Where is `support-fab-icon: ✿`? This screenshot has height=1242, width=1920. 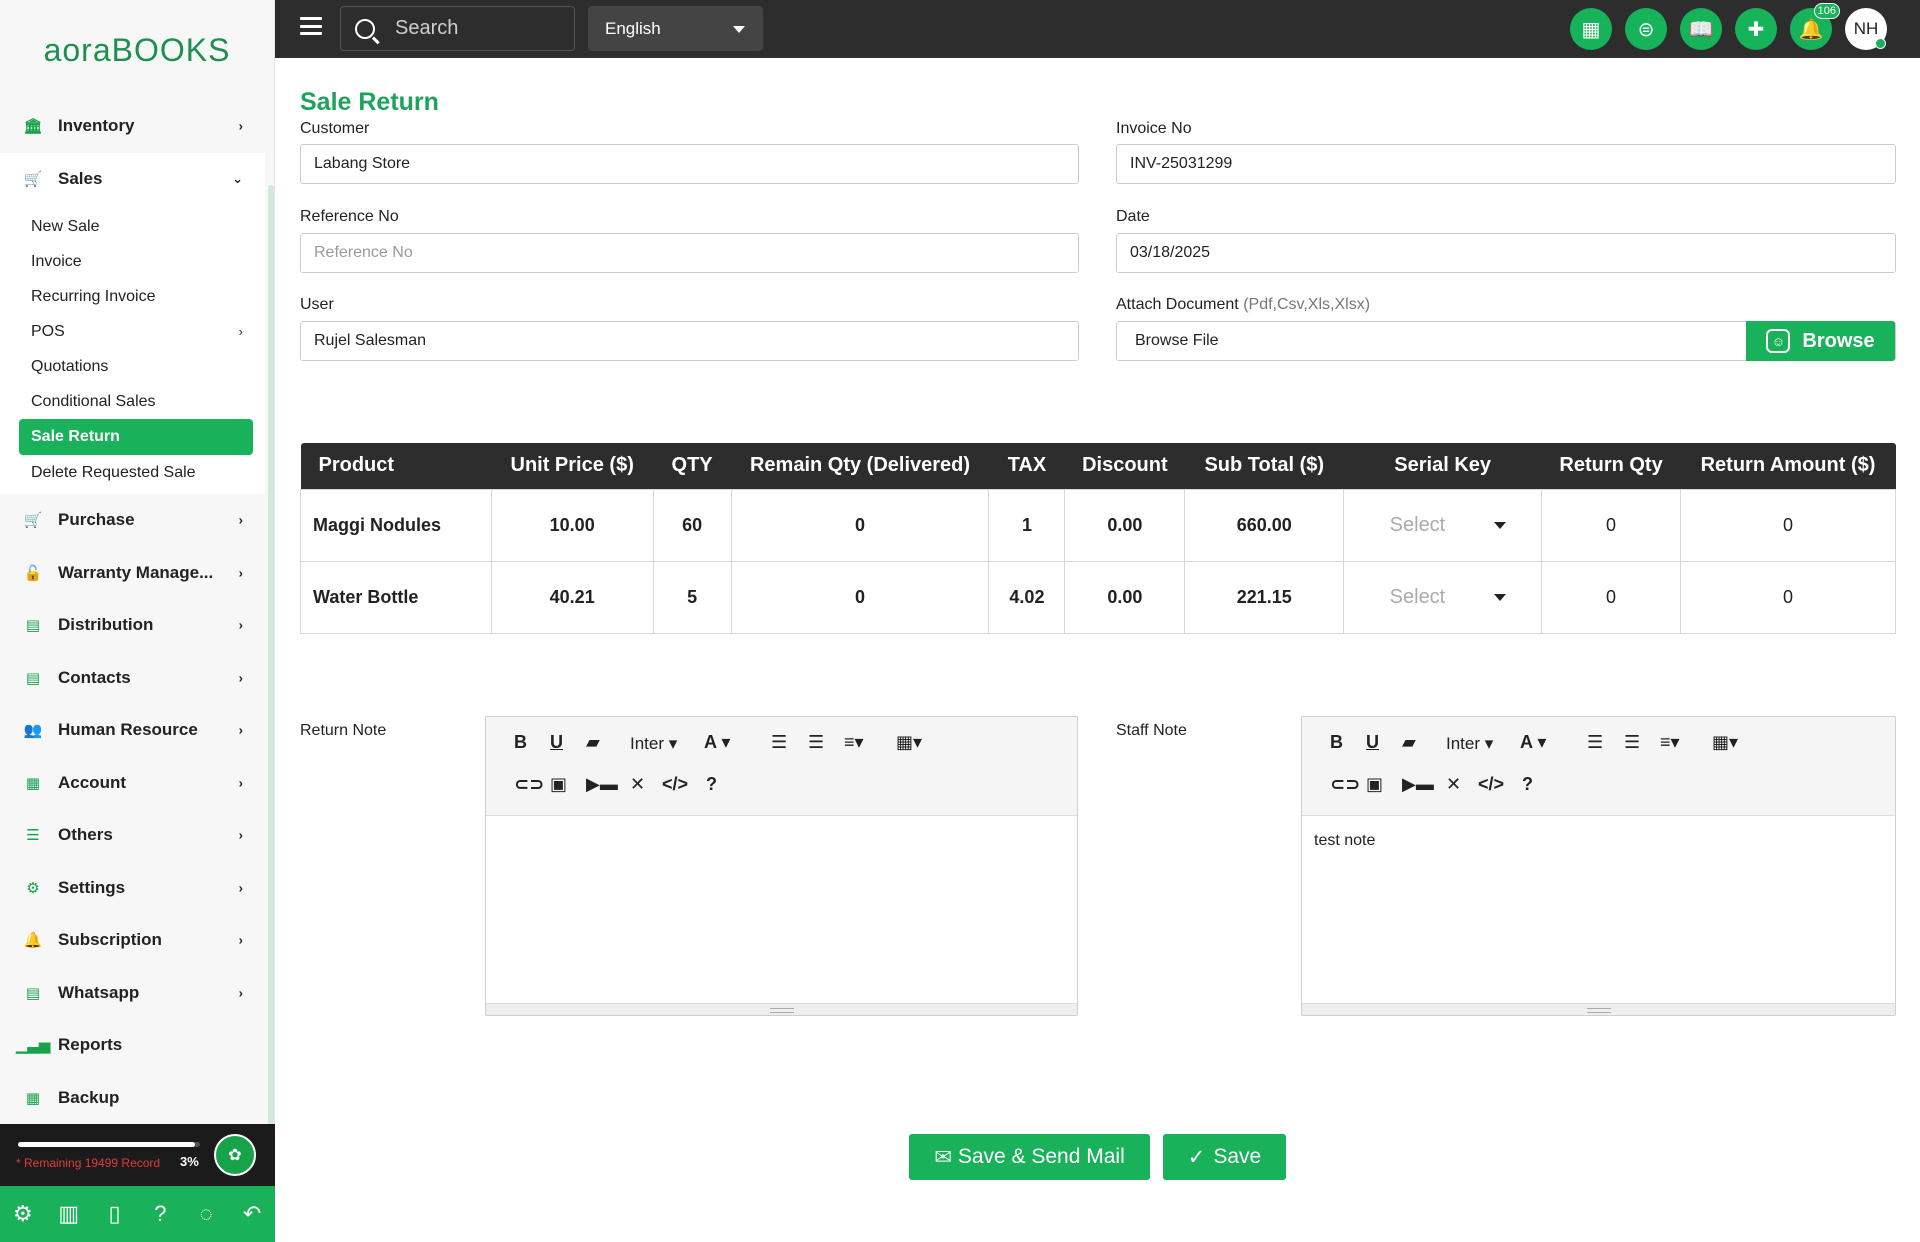
support-fab-icon: ✿ is located at coordinates (235, 1155).